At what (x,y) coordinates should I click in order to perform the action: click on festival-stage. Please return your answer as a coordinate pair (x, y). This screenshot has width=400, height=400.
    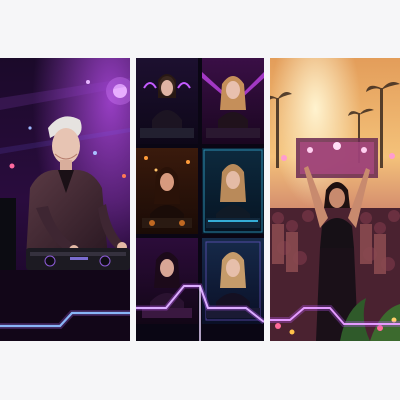
    Looking at the image, I should click on (338, 158).